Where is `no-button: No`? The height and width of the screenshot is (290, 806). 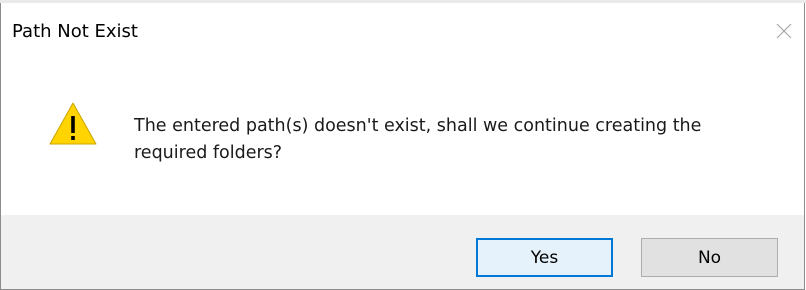 no-button: No is located at coordinates (709, 257).